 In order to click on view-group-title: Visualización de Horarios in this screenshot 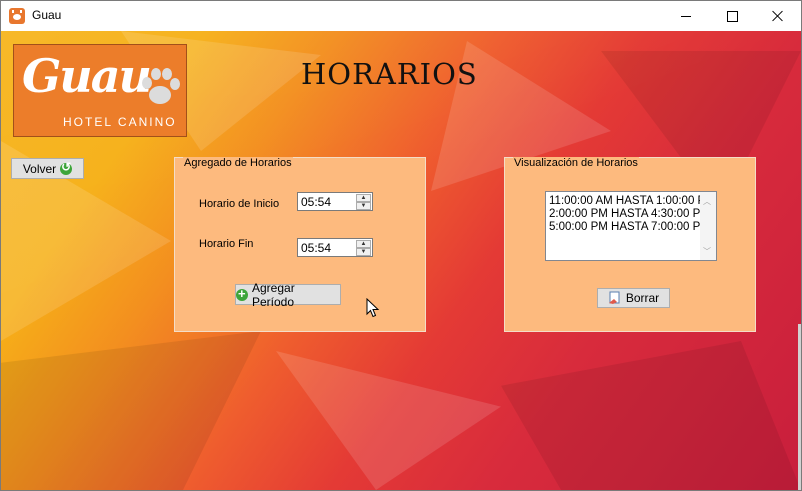, I will do `click(576, 163)`.